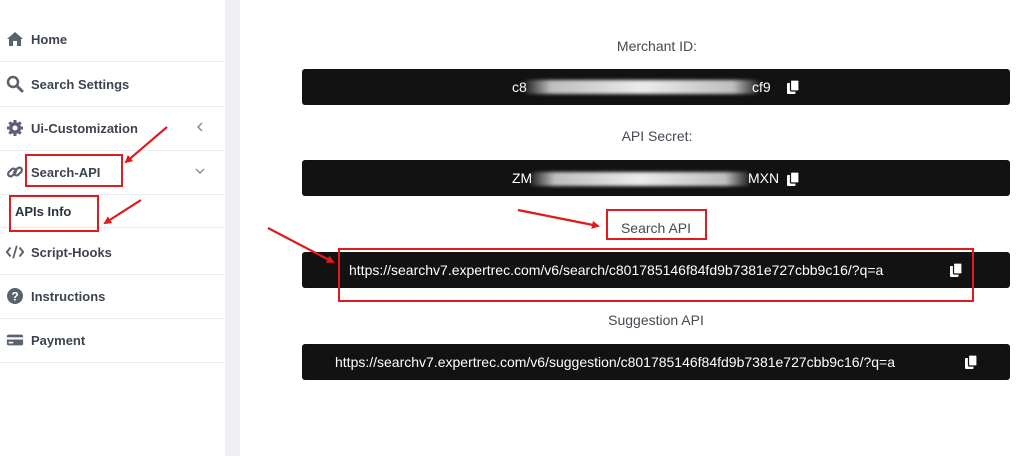 The height and width of the screenshot is (456, 1024). What do you see at coordinates (54, 213) in the screenshot?
I see `highlight-box-apis-info` at bounding box center [54, 213].